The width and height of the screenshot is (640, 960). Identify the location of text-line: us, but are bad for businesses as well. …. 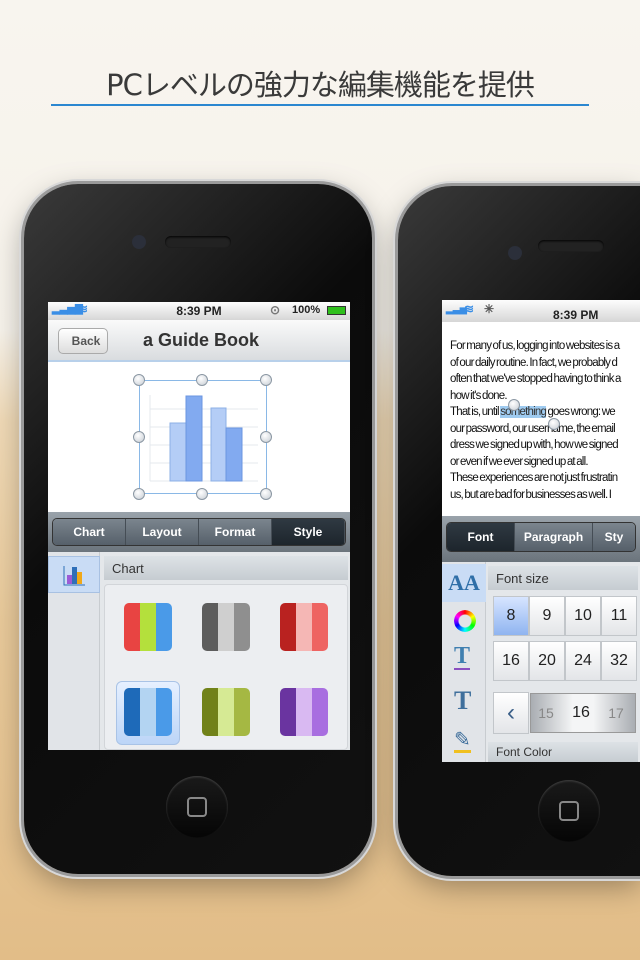
(531, 494).